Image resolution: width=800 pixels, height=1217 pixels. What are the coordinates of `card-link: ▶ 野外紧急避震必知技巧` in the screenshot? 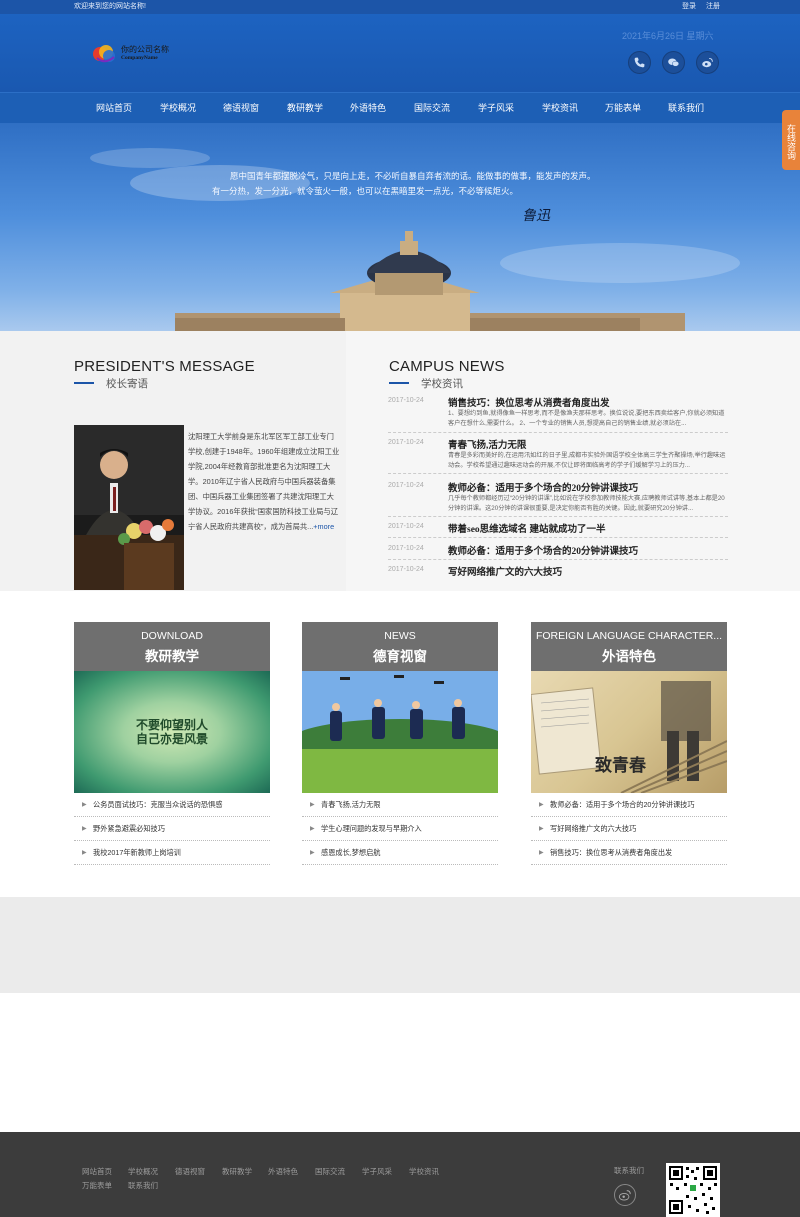 It's located at (172, 829).